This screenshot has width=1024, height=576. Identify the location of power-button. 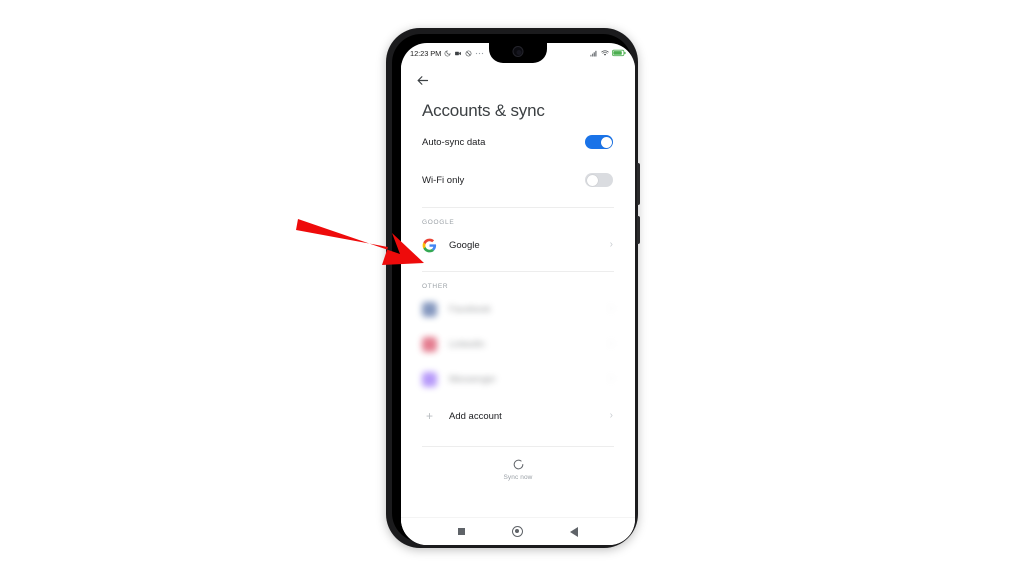
(638, 230).